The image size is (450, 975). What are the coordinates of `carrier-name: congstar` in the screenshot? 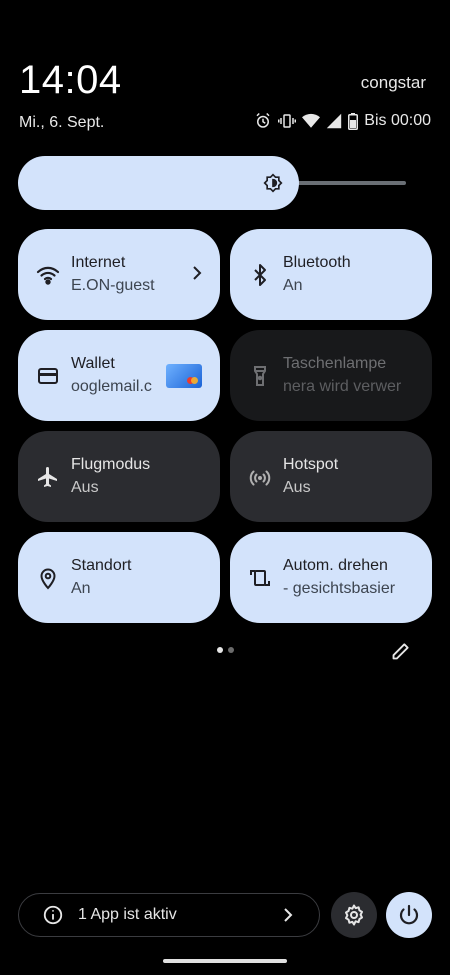 It's located at (393, 82).